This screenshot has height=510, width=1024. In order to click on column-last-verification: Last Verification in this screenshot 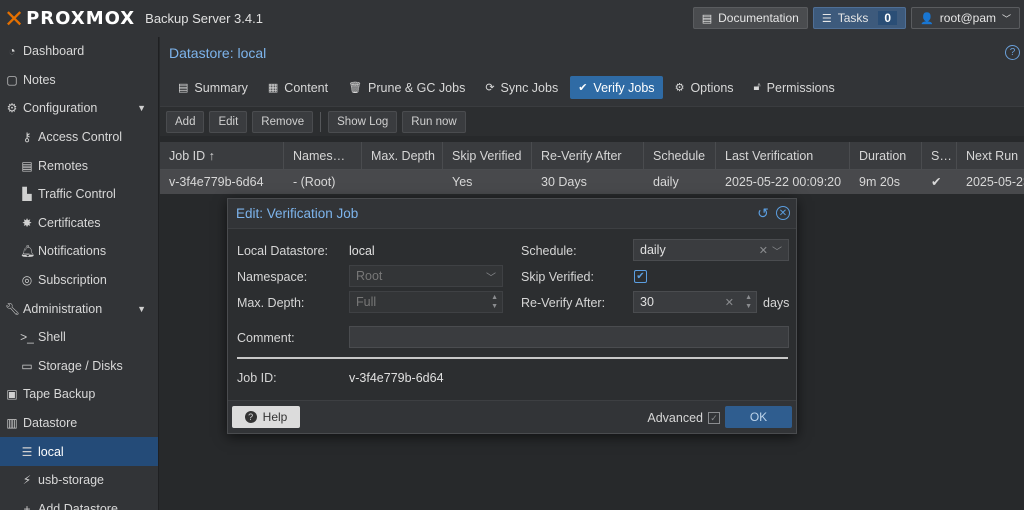, I will do `click(783, 155)`.